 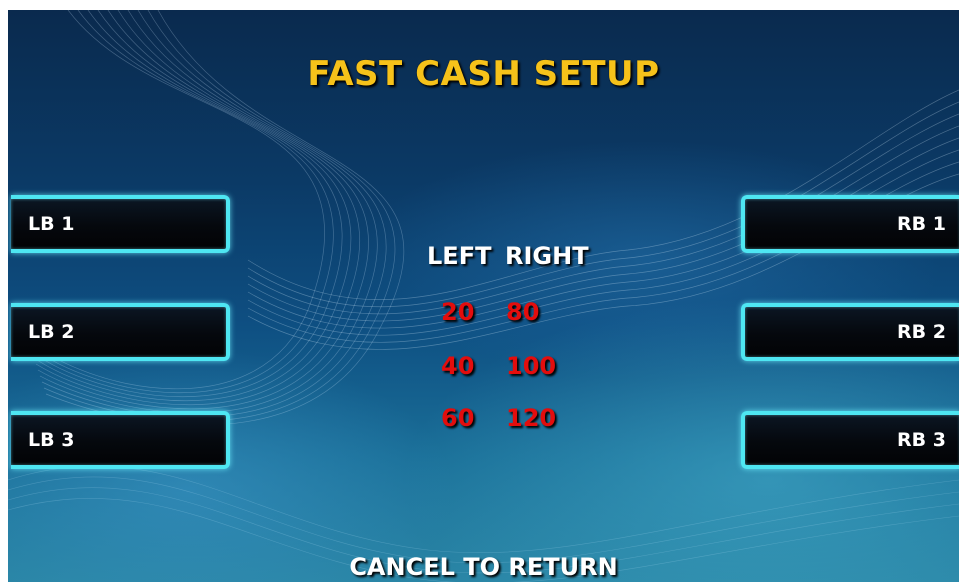 What do you see at coordinates (483, 74) in the screenshot?
I see `screen-title: FAST CASH SETUP` at bounding box center [483, 74].